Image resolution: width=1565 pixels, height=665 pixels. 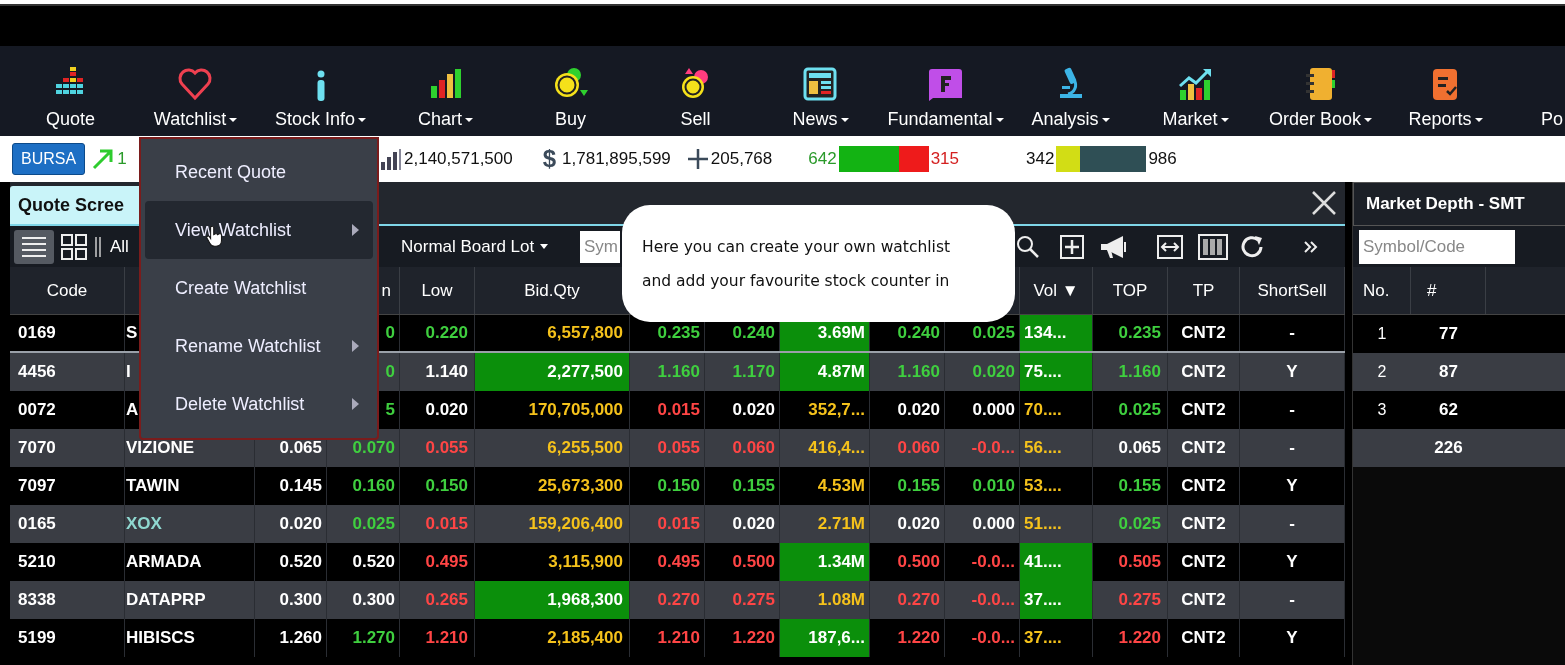 I want to click on table-cell-text: 2, so click(x=1382, y=372).